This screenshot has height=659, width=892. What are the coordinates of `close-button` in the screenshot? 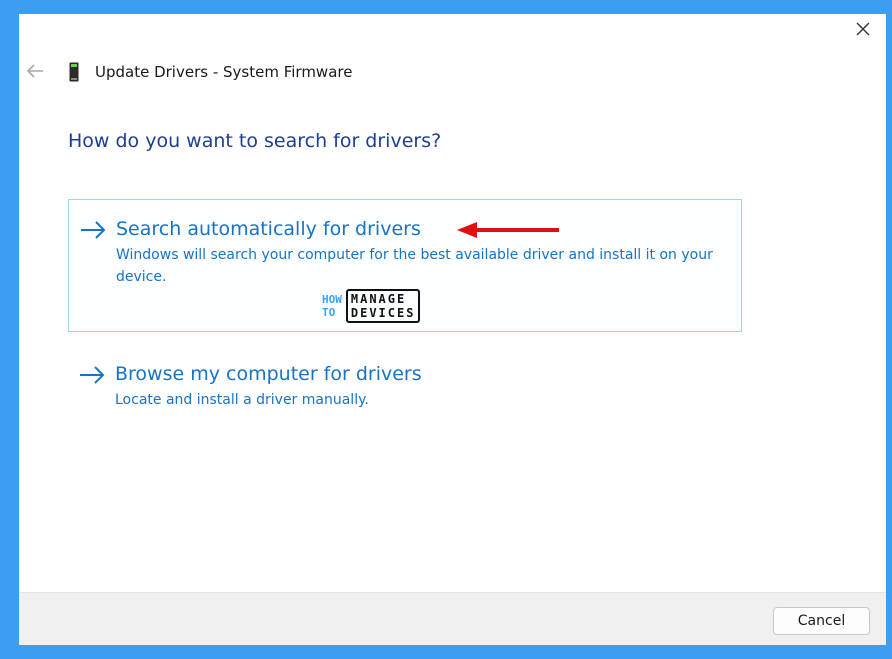 It's located at (863, 29).